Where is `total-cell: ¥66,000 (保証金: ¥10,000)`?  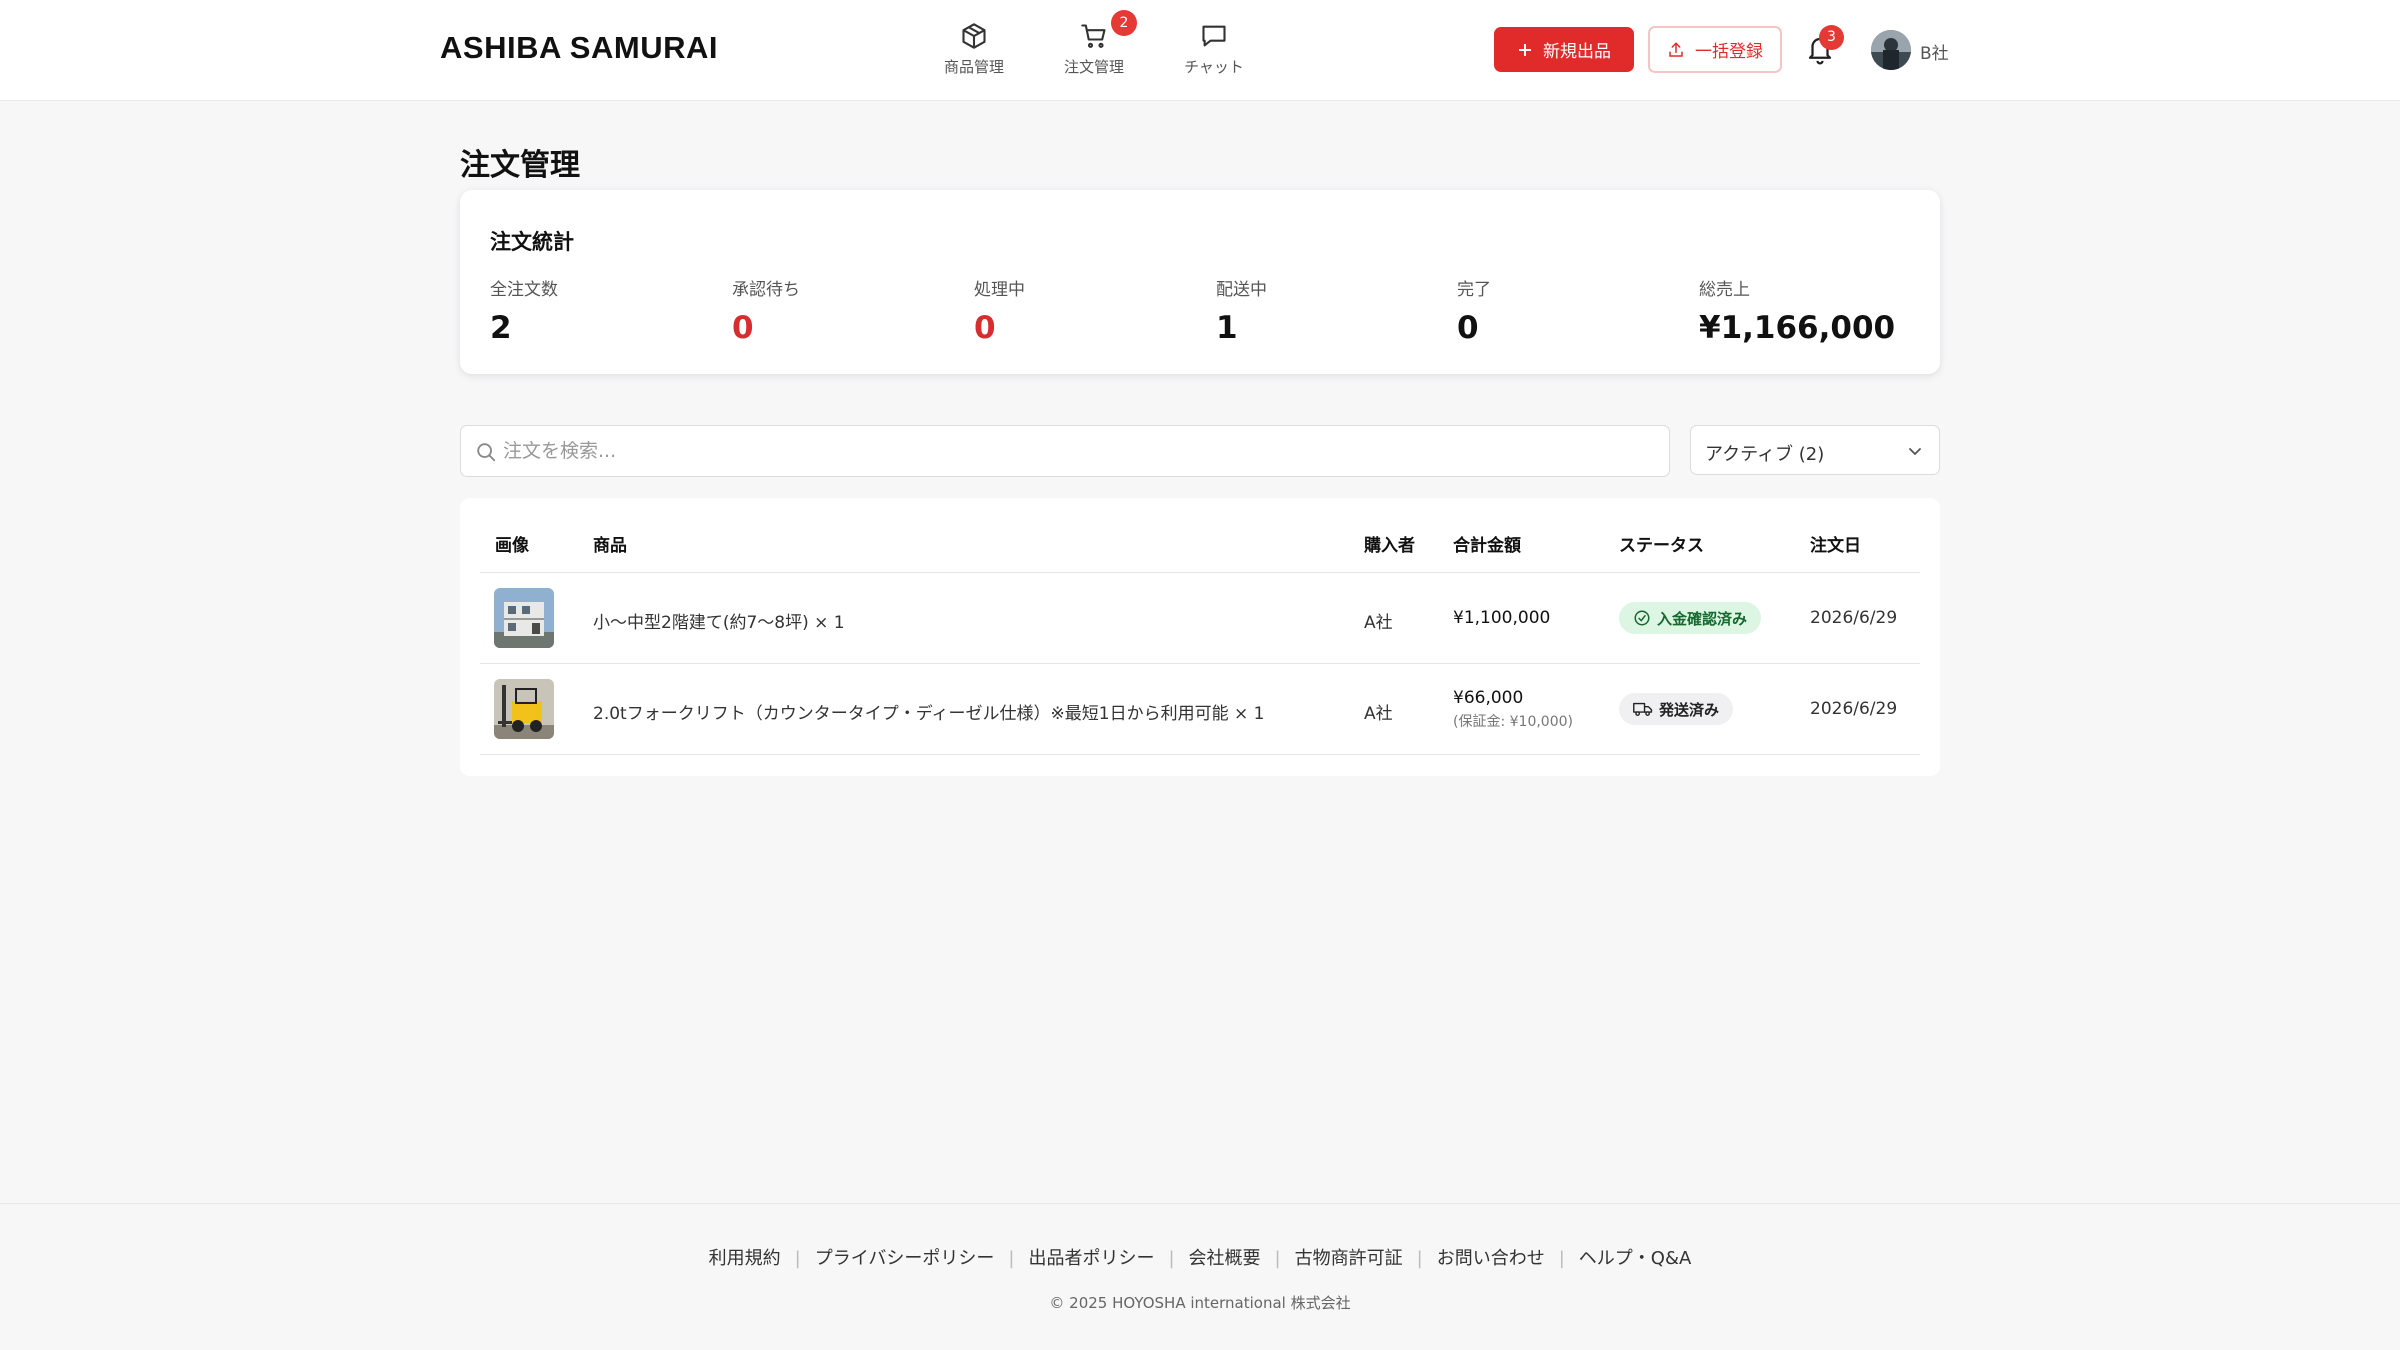 total-cell: ¥66,000 (保証金: ¥10,000) is located at coordinates (1513, 709).